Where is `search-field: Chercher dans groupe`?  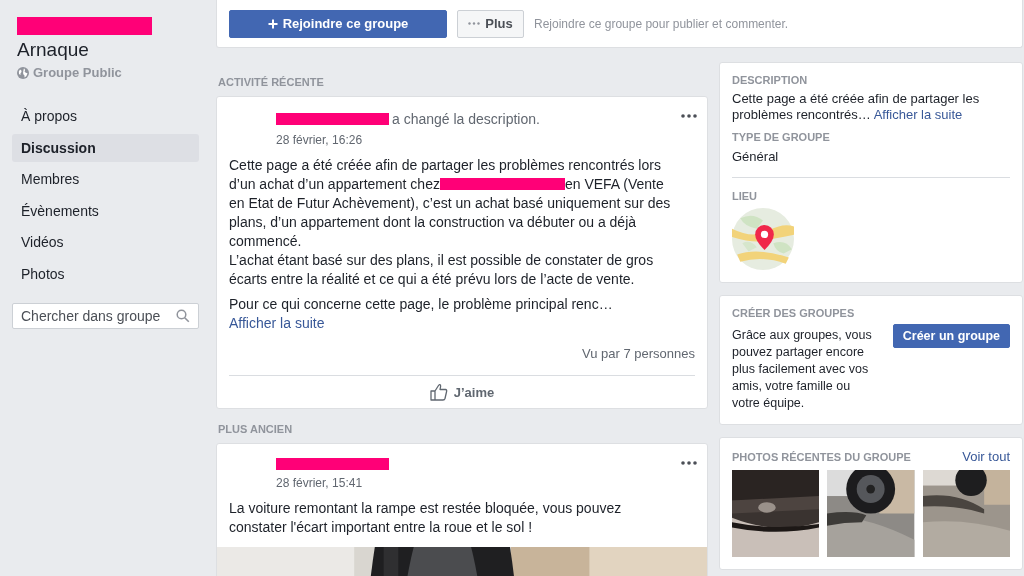
search-field: Chercher dans groupe is located at coordinates (105, 315).